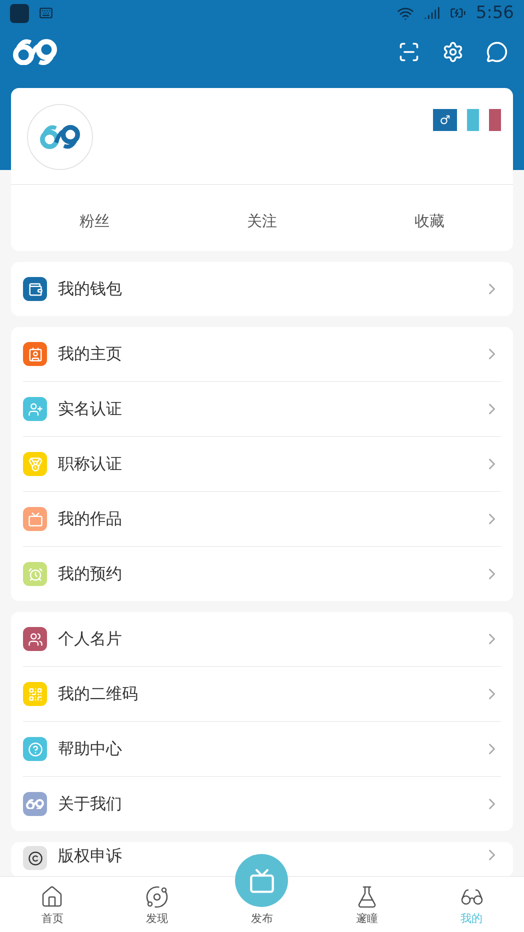 This screenshot has height=932, width=524. I want to click on settings-icon, so click(453, 52).